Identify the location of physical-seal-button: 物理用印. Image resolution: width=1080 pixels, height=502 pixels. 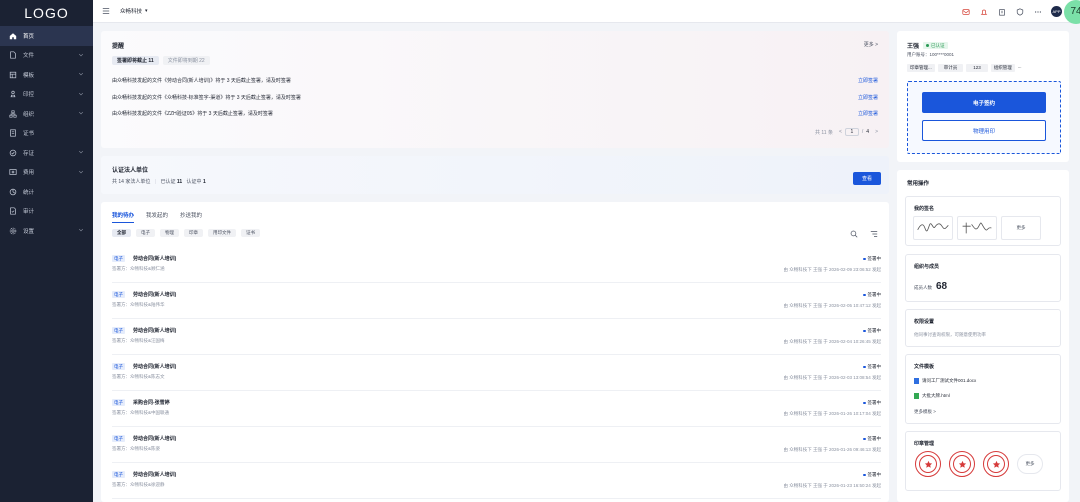
(984, 130).